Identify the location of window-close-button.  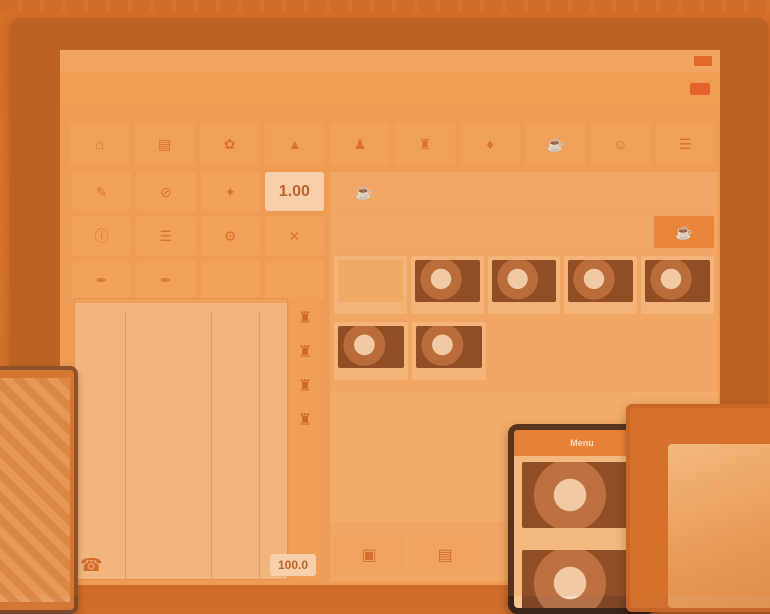
(703, 61).